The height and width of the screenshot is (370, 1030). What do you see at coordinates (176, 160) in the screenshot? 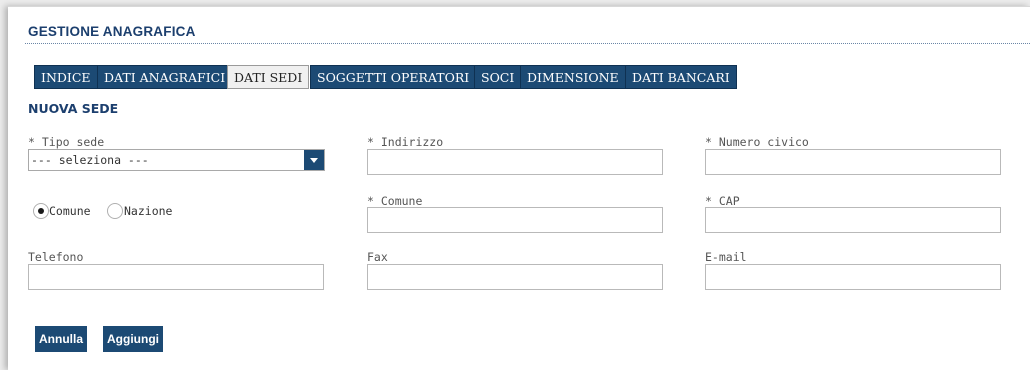
I see `tipo-sede-select: --- seleziona ---` at bounding box center [176, 160].